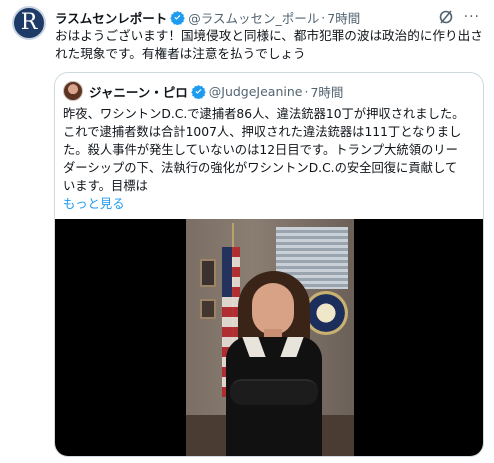 The image size is (494, 463). Describe the element at coordinates (262, 132) in the screenshot. I see `quote-text-line: これで逮捕者数は合計1007人、押収された違法銃器は111丁となりまし` at that location.